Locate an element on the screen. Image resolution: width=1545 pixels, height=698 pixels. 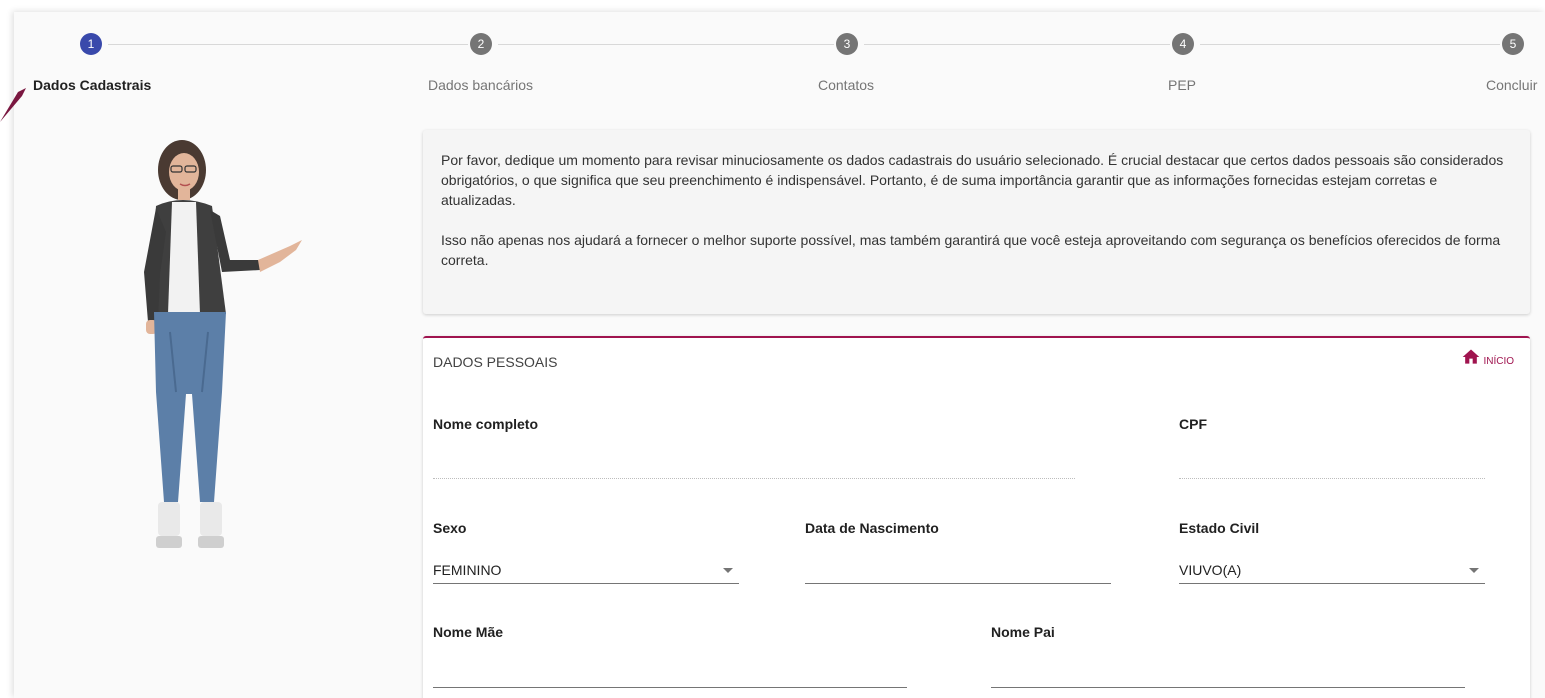
sex-value: FEMININO is located at coordinates (467, 570).